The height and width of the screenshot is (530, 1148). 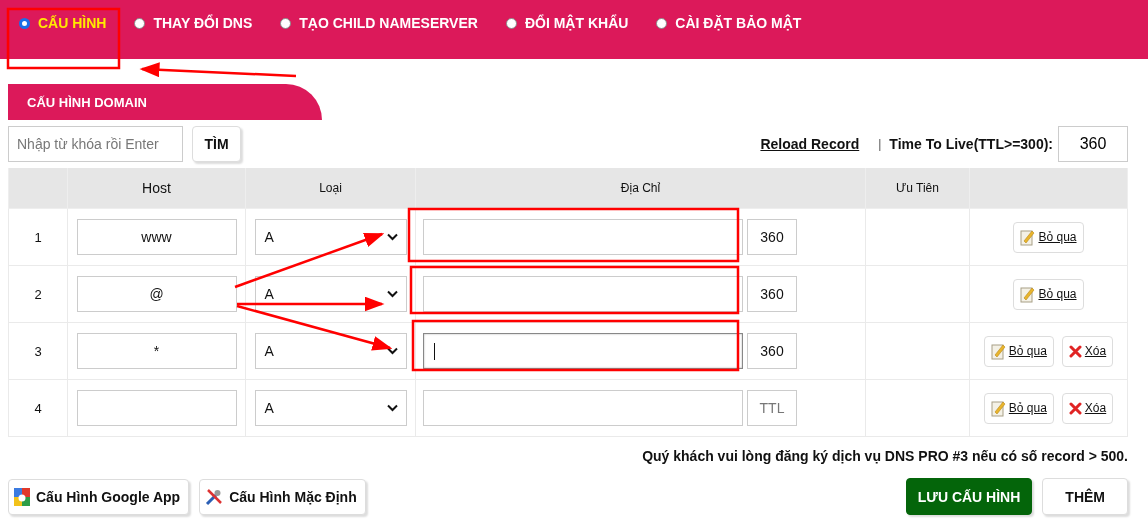 I want to click on google-app-button: Cấu Hình Google App, so click(x=99, y=496).